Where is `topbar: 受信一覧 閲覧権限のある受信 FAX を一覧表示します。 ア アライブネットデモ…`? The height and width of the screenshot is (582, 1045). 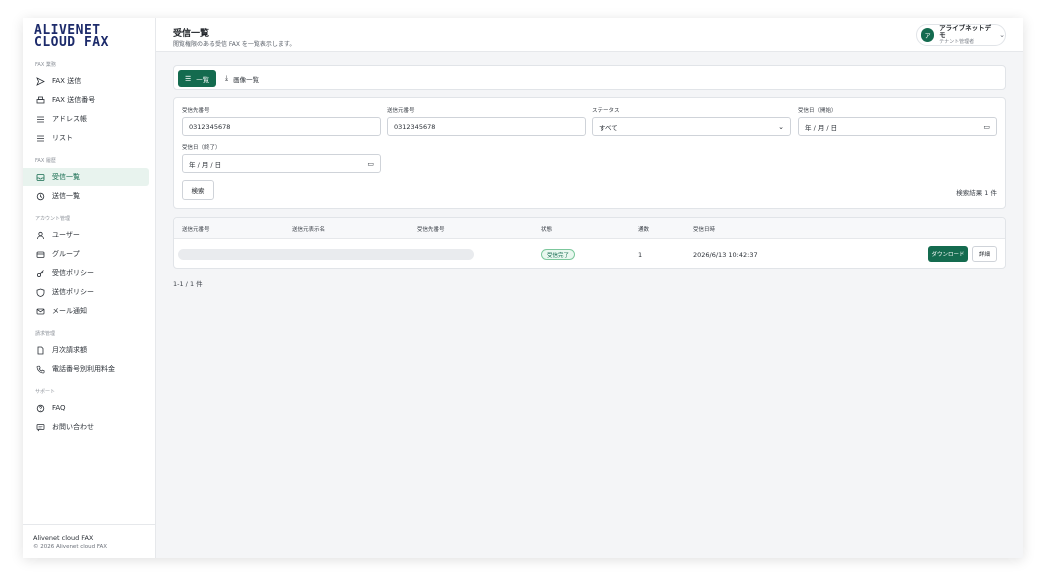
topbar: 受信一覧 閲覧権限のある受信 FAX を一覧表示します。 ア アライブネットデモ… is located at coordinates (589, 35).